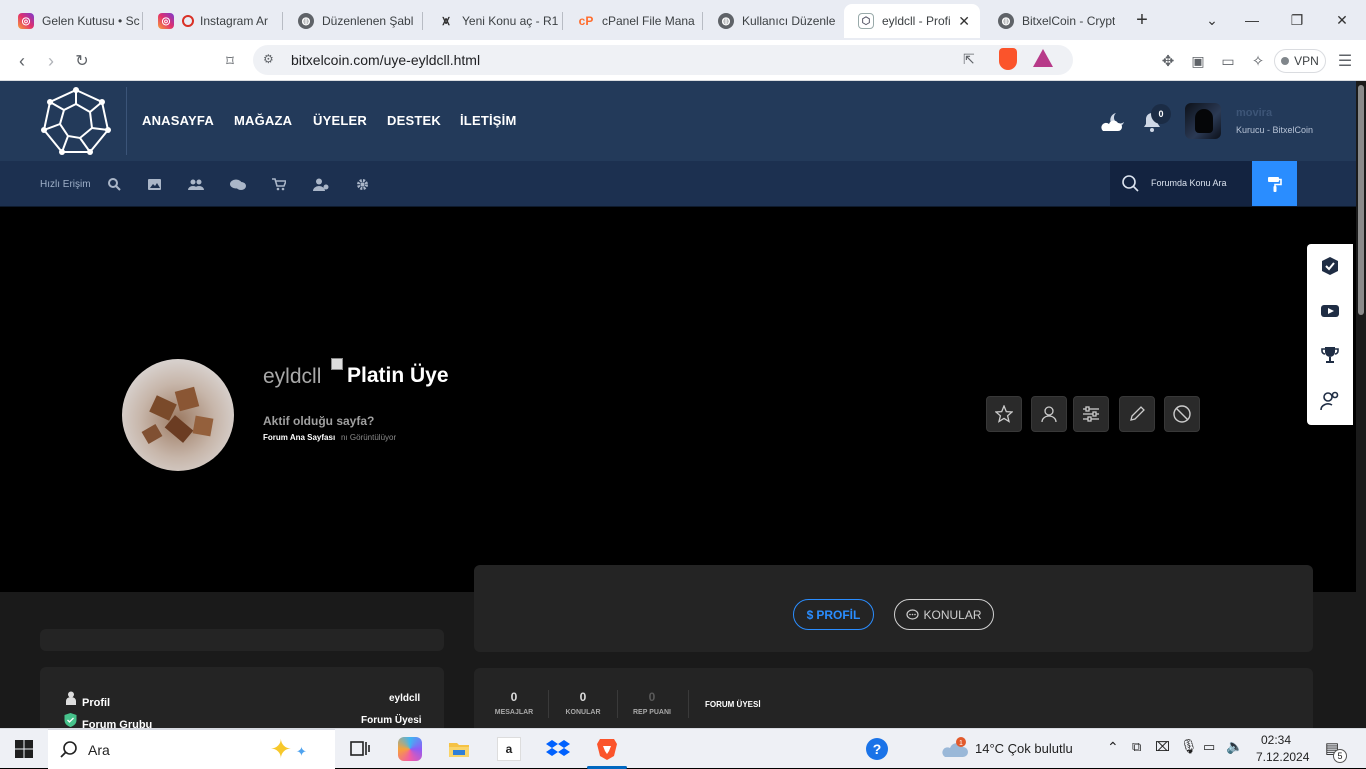 The height and width of the screenshot is (769, 1366). I want to click on profile-username: eyldcll, so click(292, 376).